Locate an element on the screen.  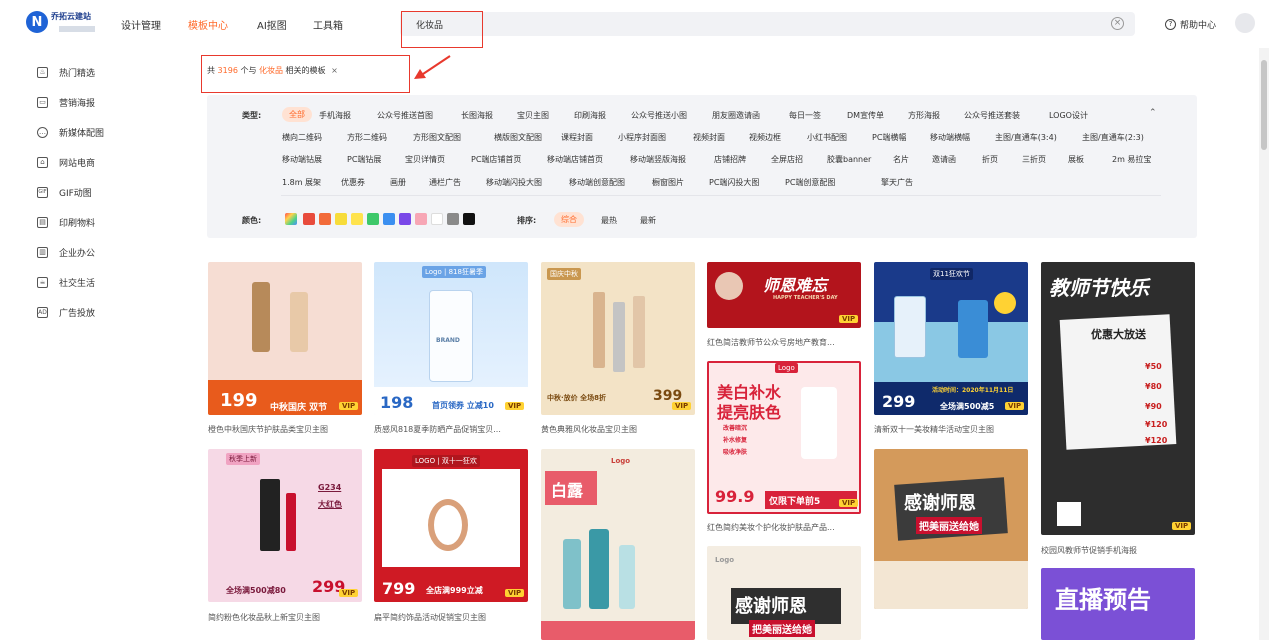
type-tag: 优惠券 is located at coordinates (353, 182).